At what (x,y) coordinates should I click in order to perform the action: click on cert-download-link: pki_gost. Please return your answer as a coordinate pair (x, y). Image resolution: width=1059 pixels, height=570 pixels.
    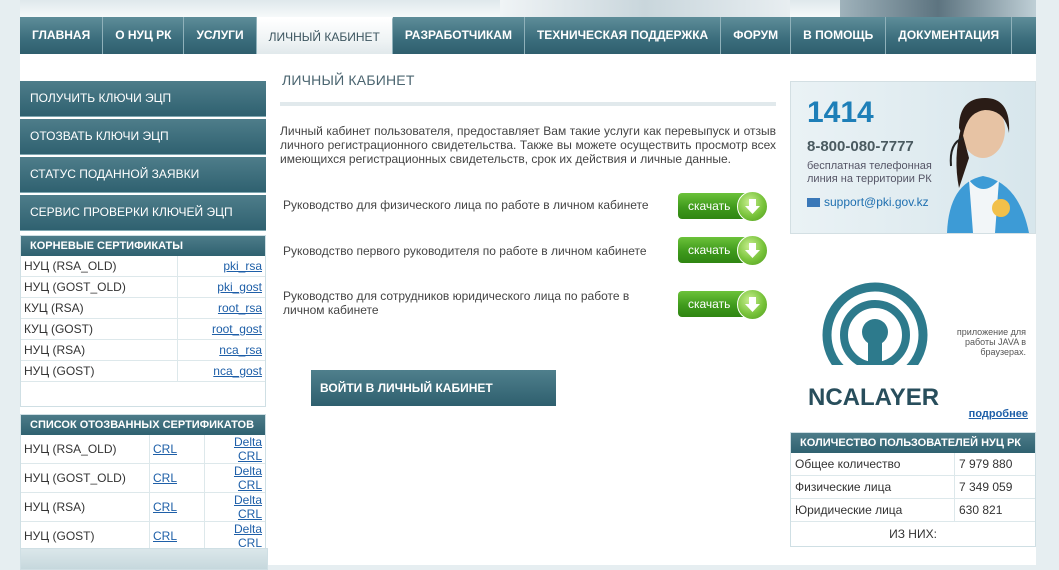
    Looking at the image, I should click on (239, 287).